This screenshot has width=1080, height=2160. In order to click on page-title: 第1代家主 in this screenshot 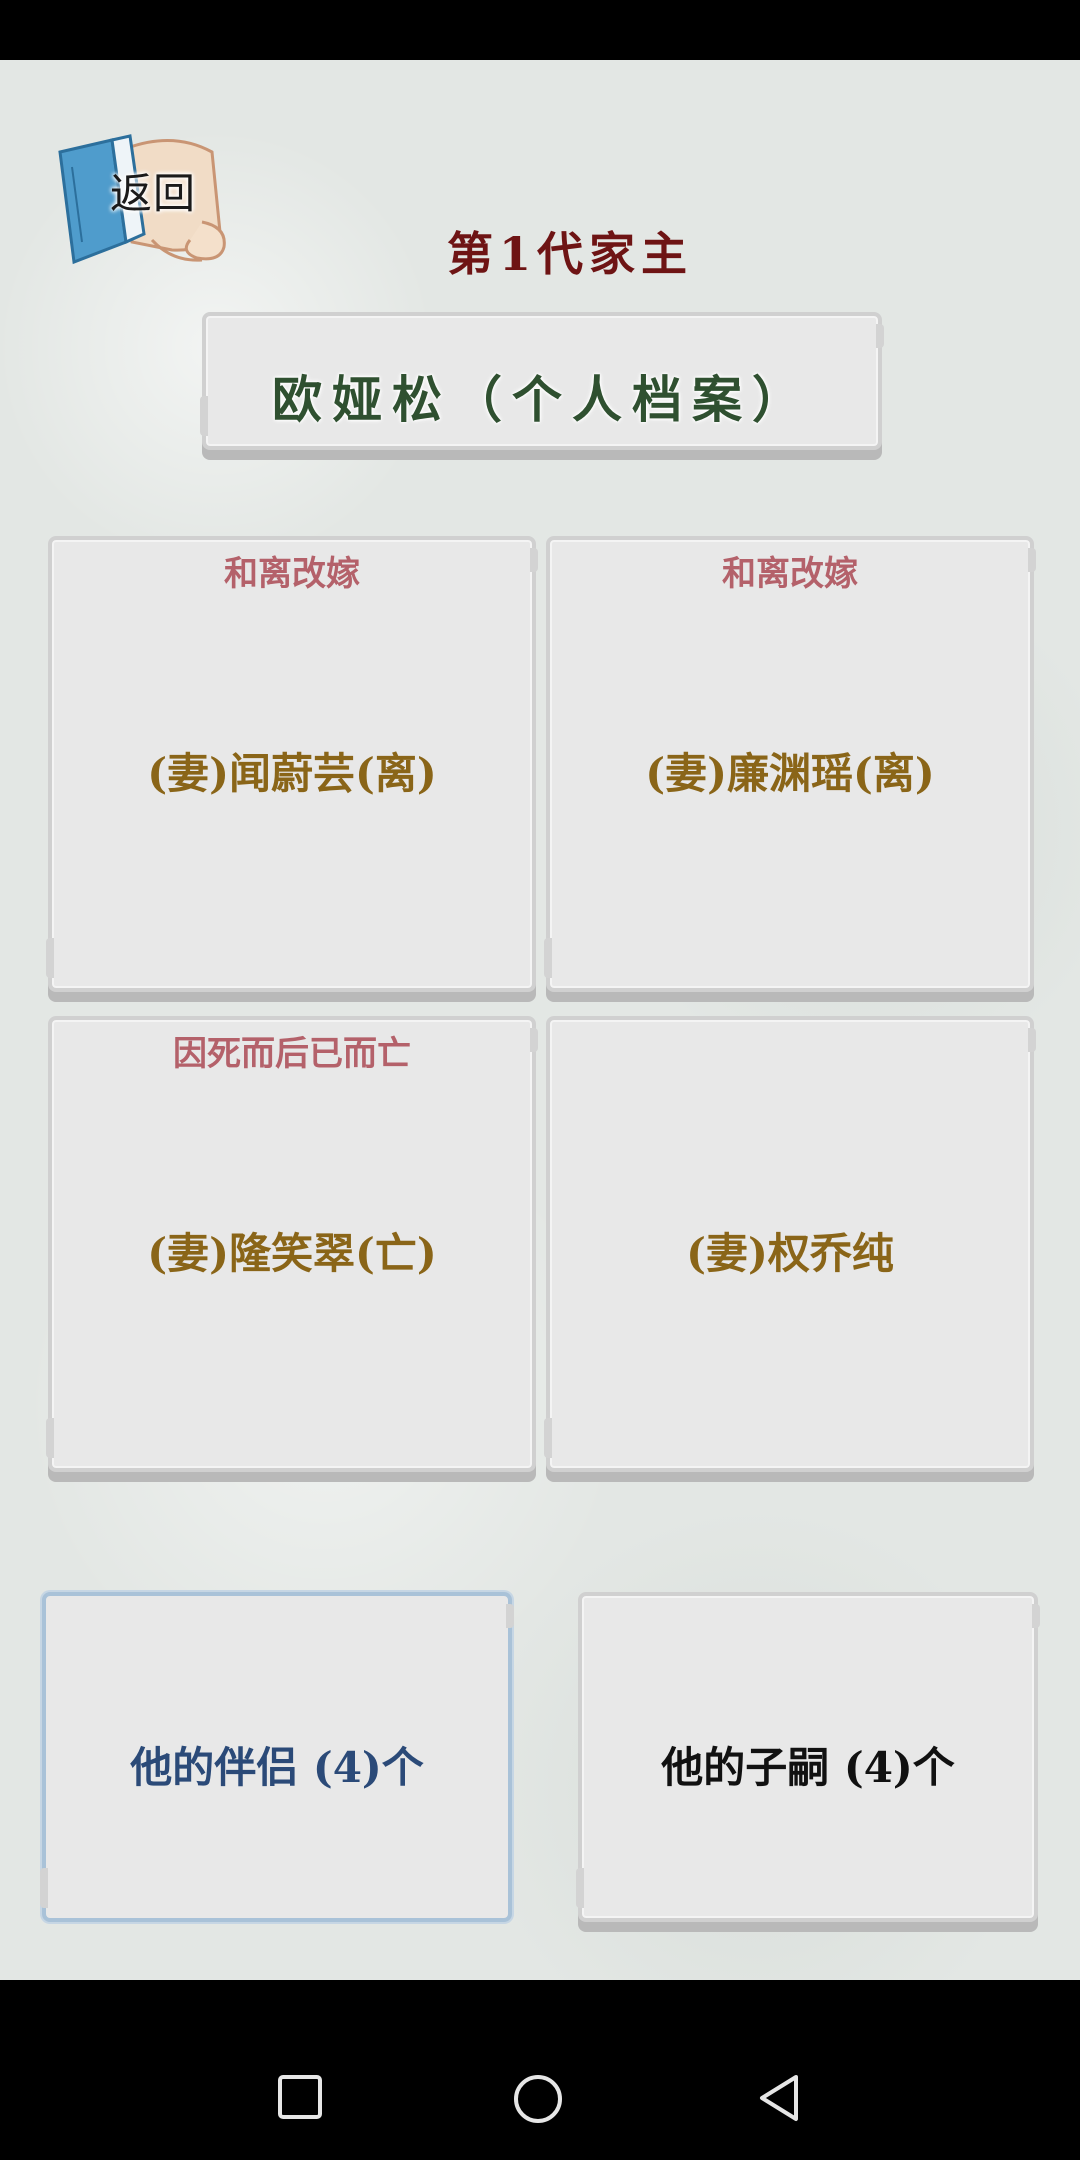, I will do `click(569, 254)`.